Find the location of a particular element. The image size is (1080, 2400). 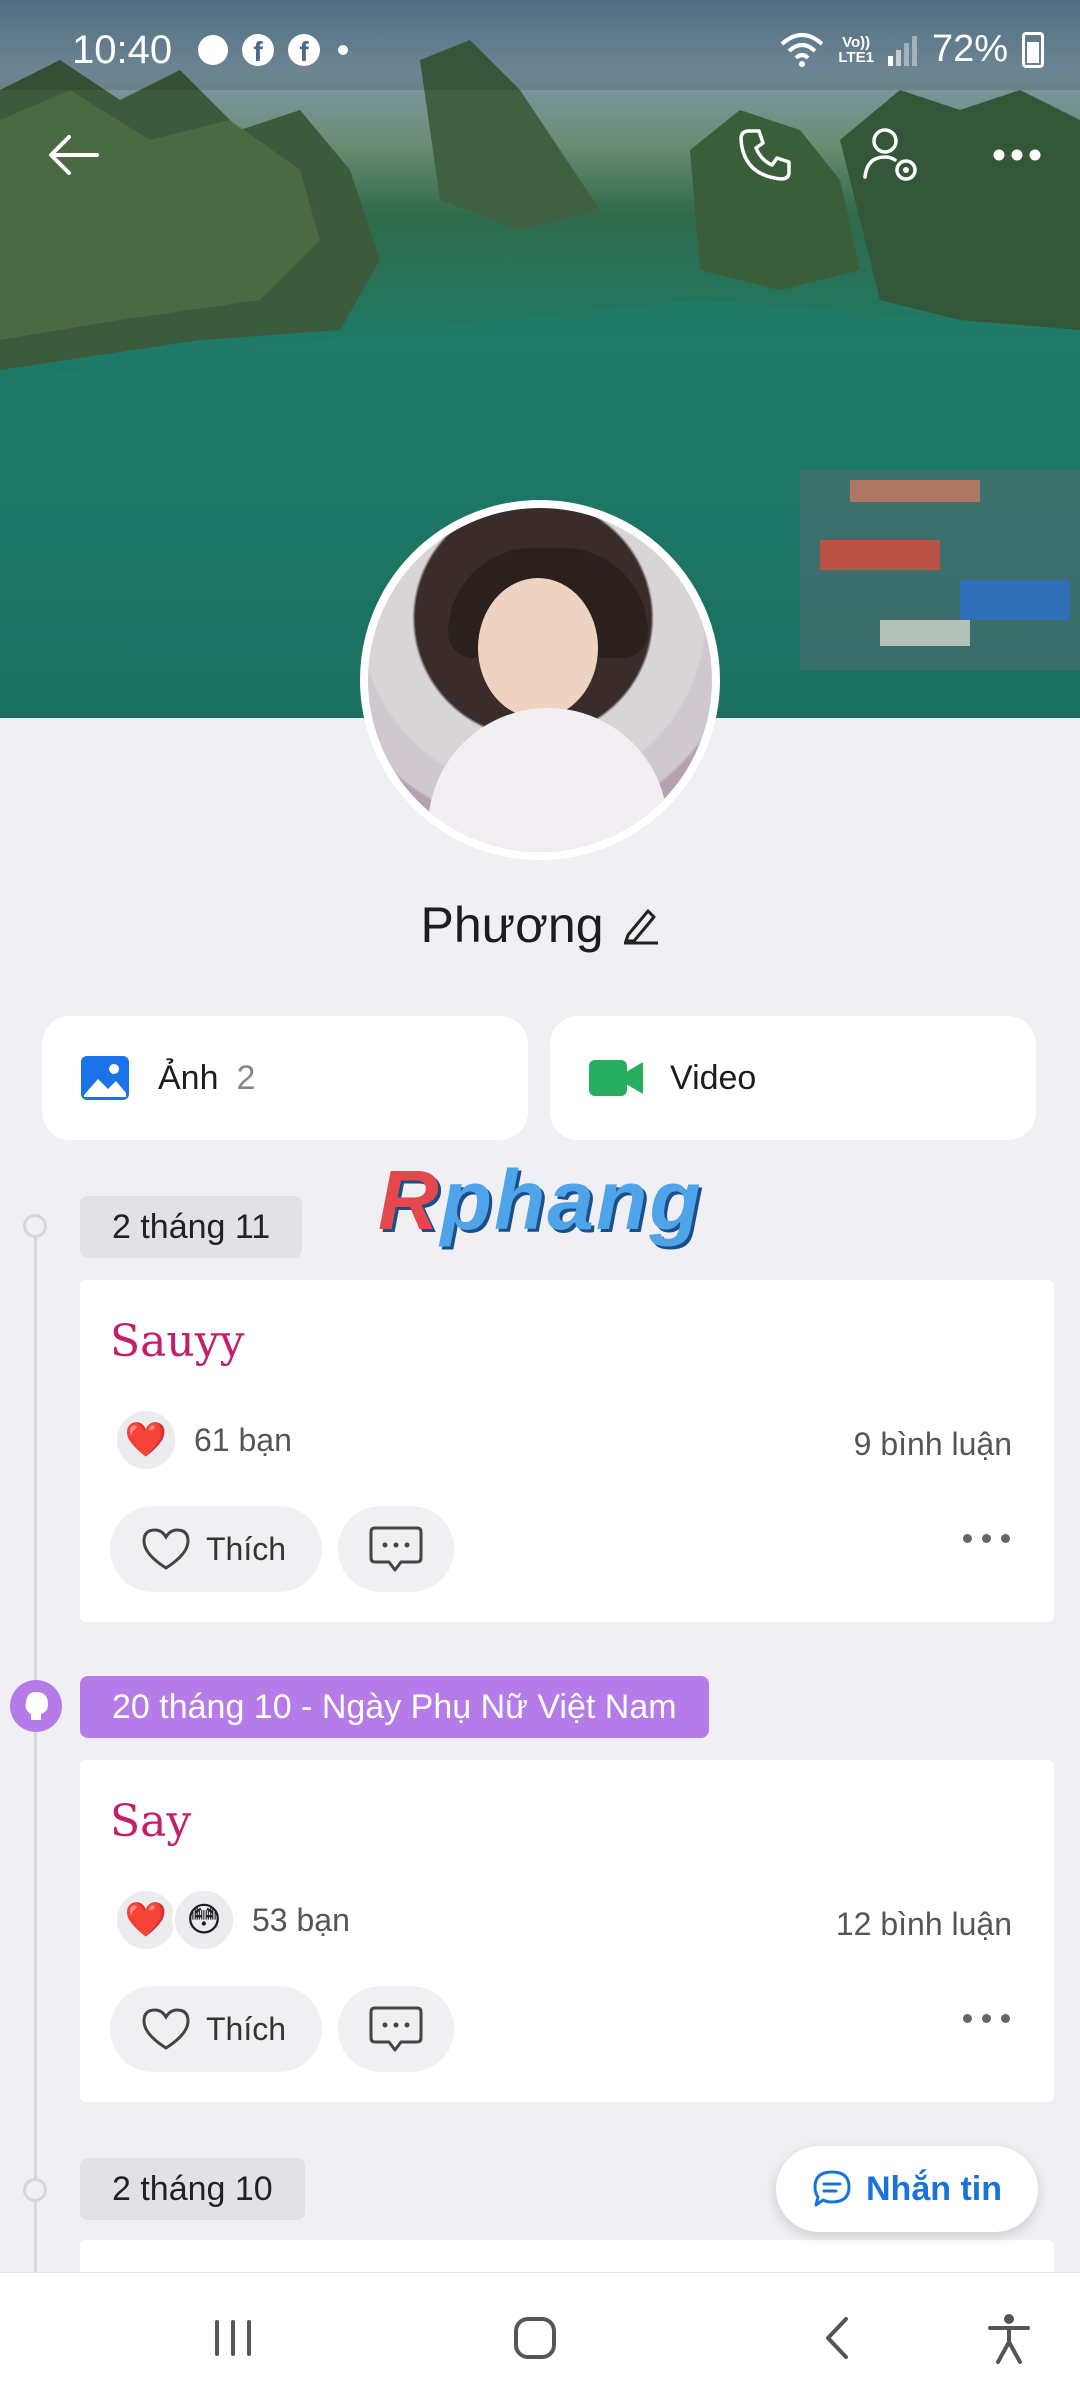

post-text: Say is located at coordinates (151, 1821).